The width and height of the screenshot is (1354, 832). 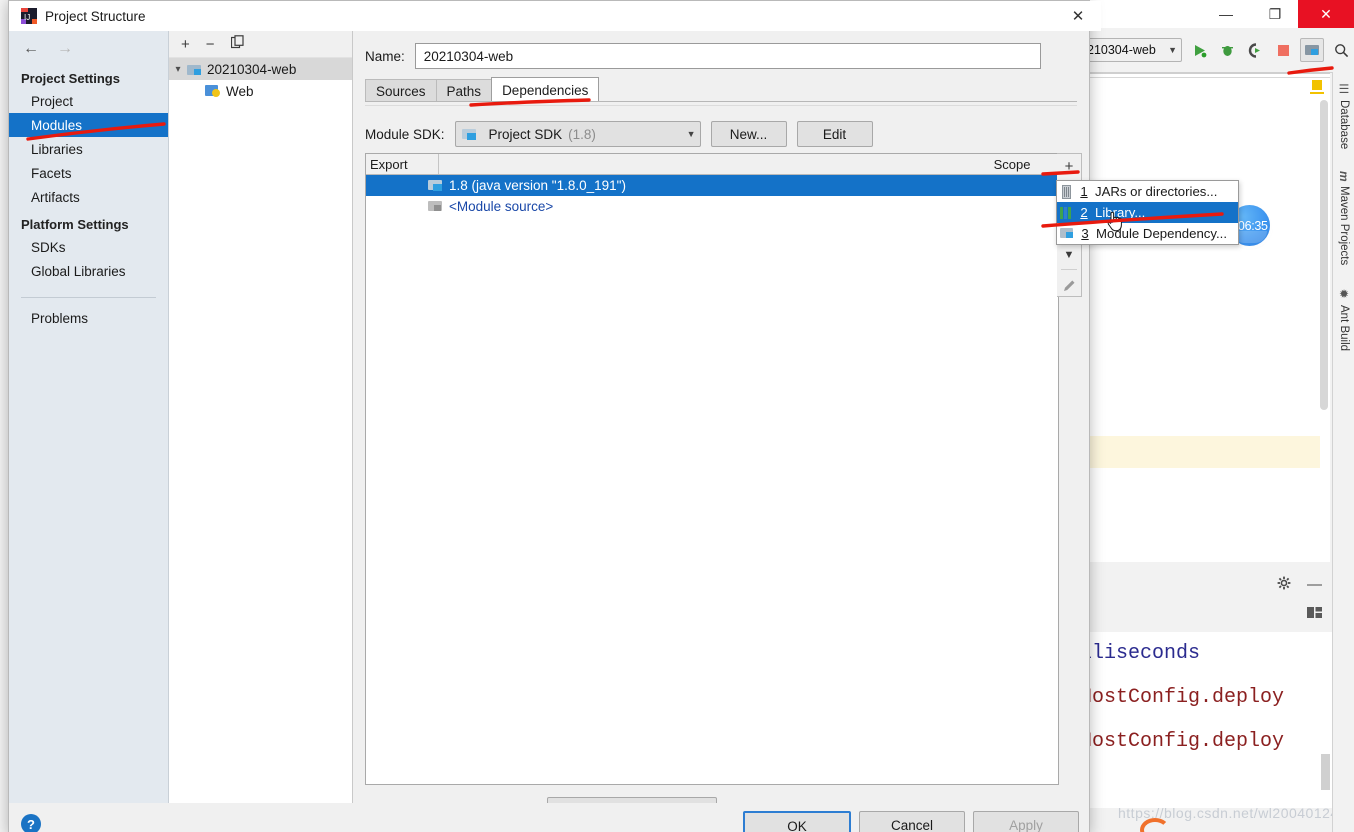 I want to click on maven-icon: m, so click(x=1344, y=176).